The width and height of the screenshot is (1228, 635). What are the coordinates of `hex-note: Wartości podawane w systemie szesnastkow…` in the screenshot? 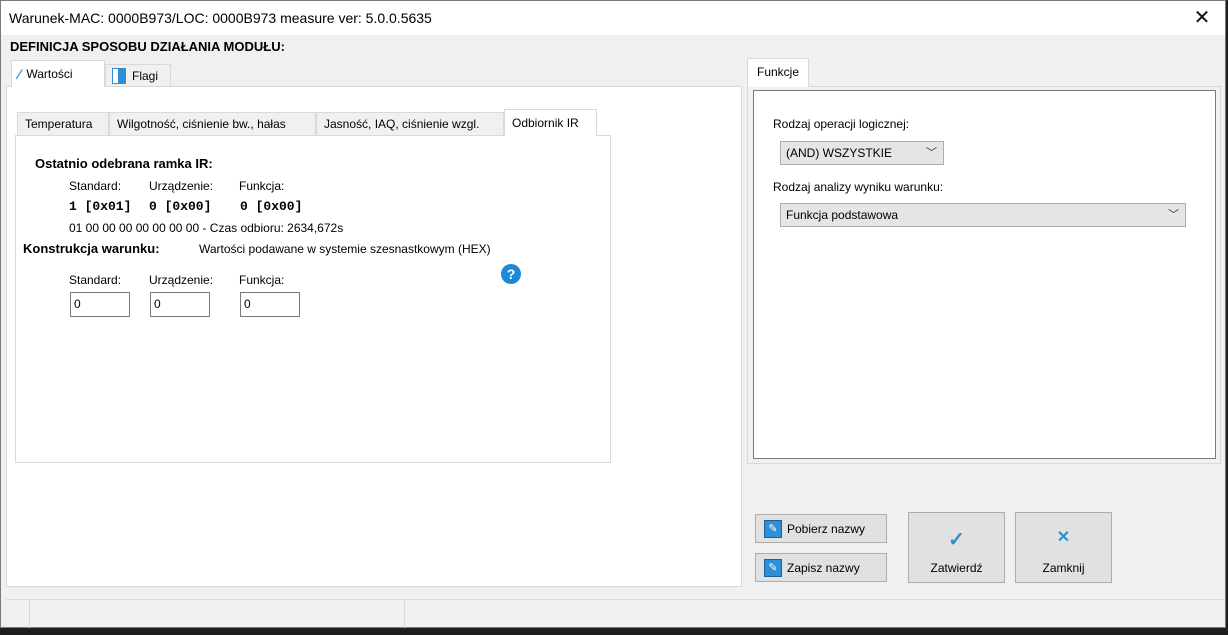 It's located at (345, 249).